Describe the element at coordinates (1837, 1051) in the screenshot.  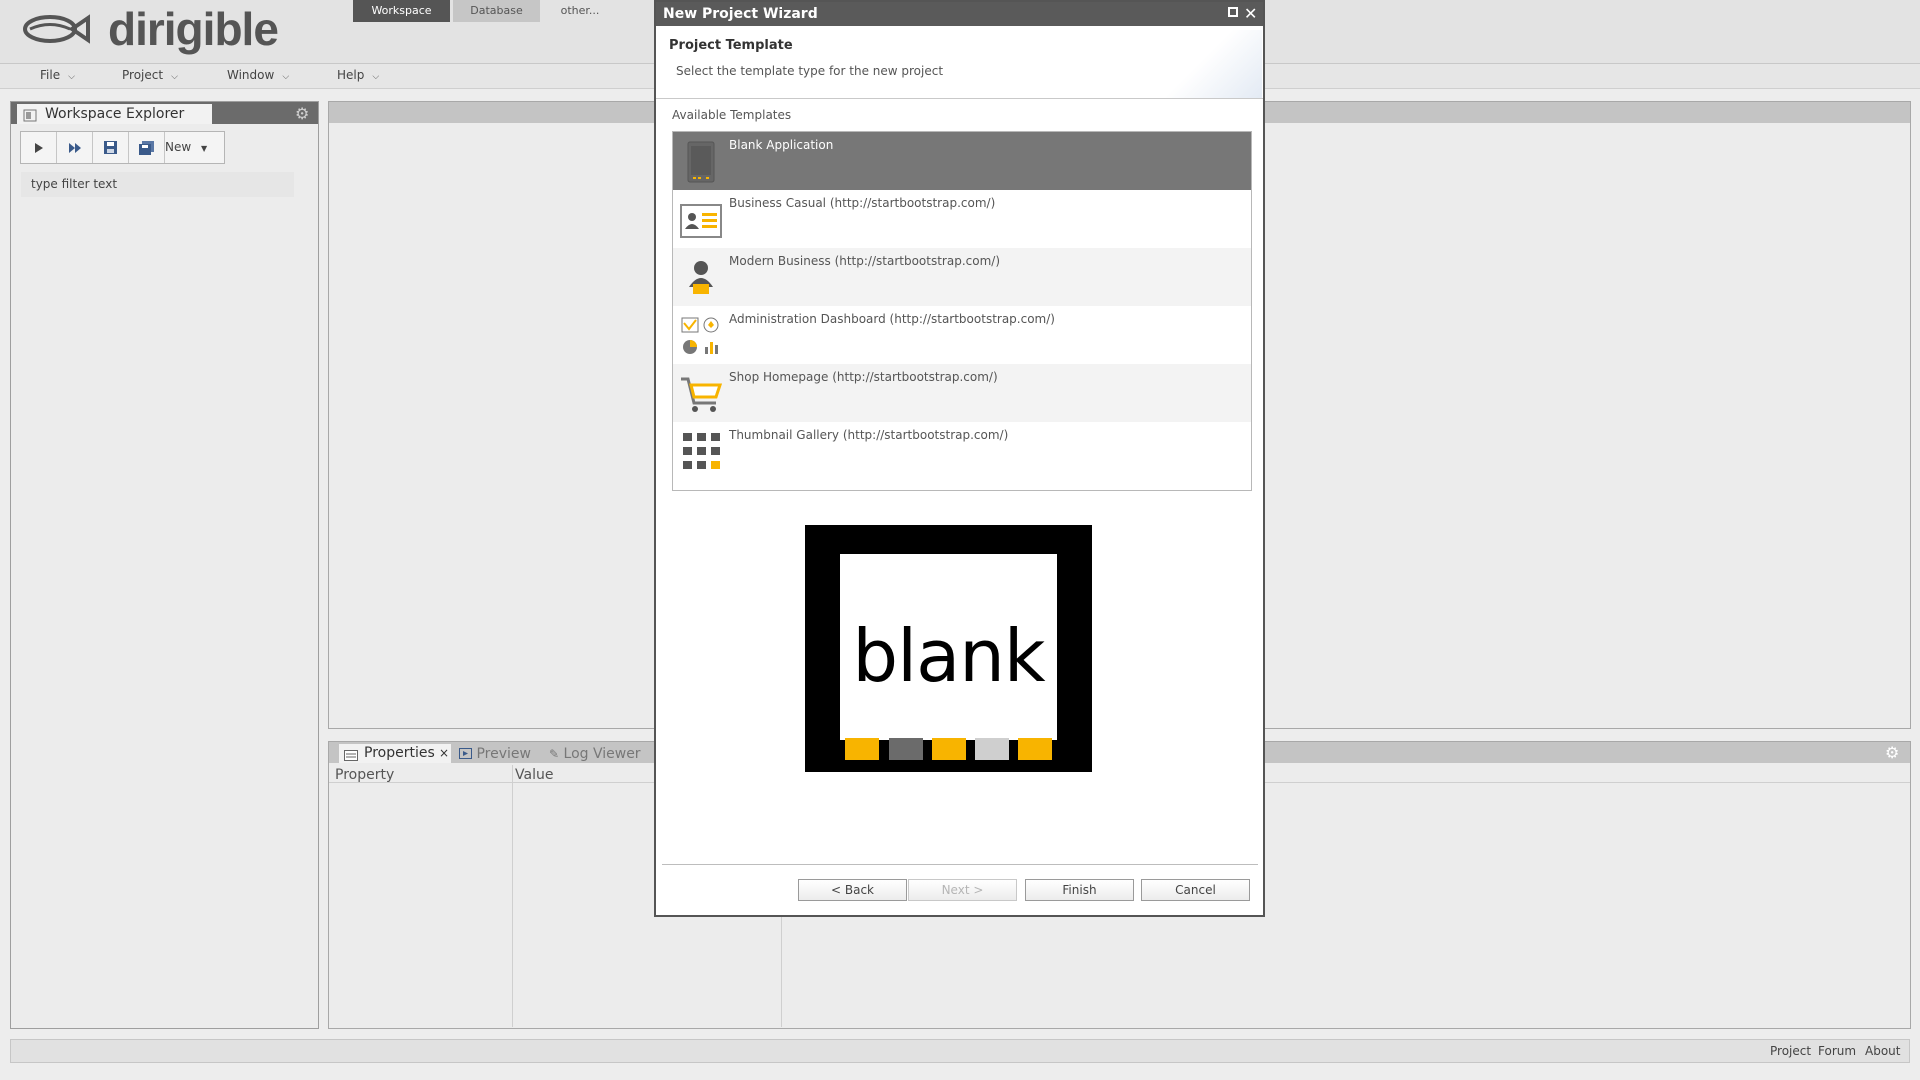
I see `status-link-forum: Forum` at that location.